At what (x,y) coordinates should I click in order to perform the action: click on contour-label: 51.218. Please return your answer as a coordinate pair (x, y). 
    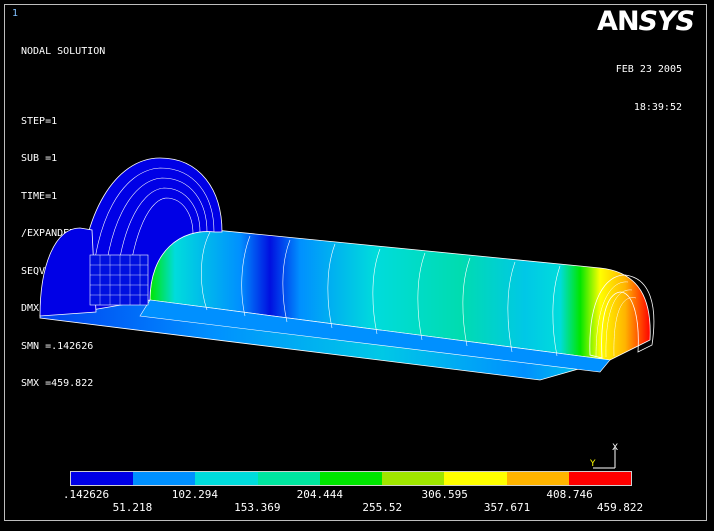
    Looking at the image, I should click on (132, 507).